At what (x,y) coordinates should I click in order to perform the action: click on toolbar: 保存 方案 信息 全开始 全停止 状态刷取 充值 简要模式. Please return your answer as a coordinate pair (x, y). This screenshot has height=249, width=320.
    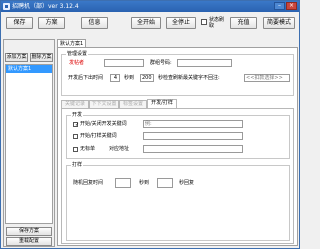
    Looking at the image, I should click on (150, 24).